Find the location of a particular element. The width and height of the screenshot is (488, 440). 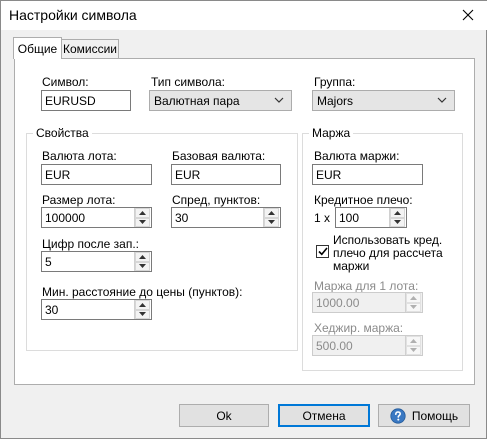

help-button-label: Помощь is located at coordinates (435, 415).